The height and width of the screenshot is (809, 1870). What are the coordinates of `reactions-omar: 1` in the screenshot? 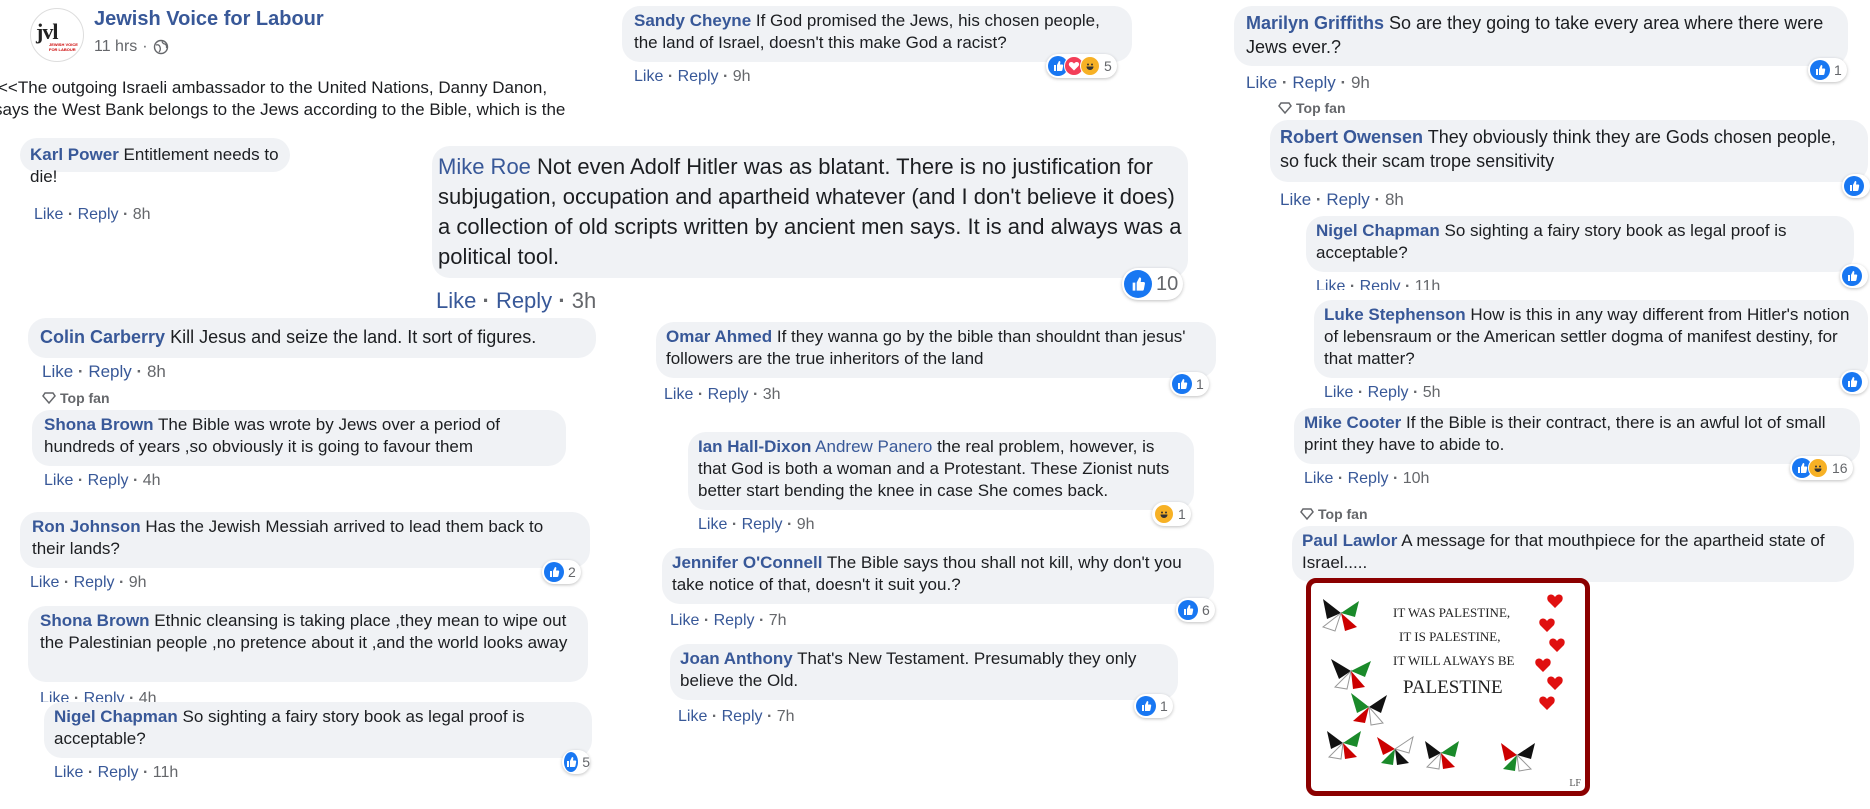 It's located at (1189, 384).